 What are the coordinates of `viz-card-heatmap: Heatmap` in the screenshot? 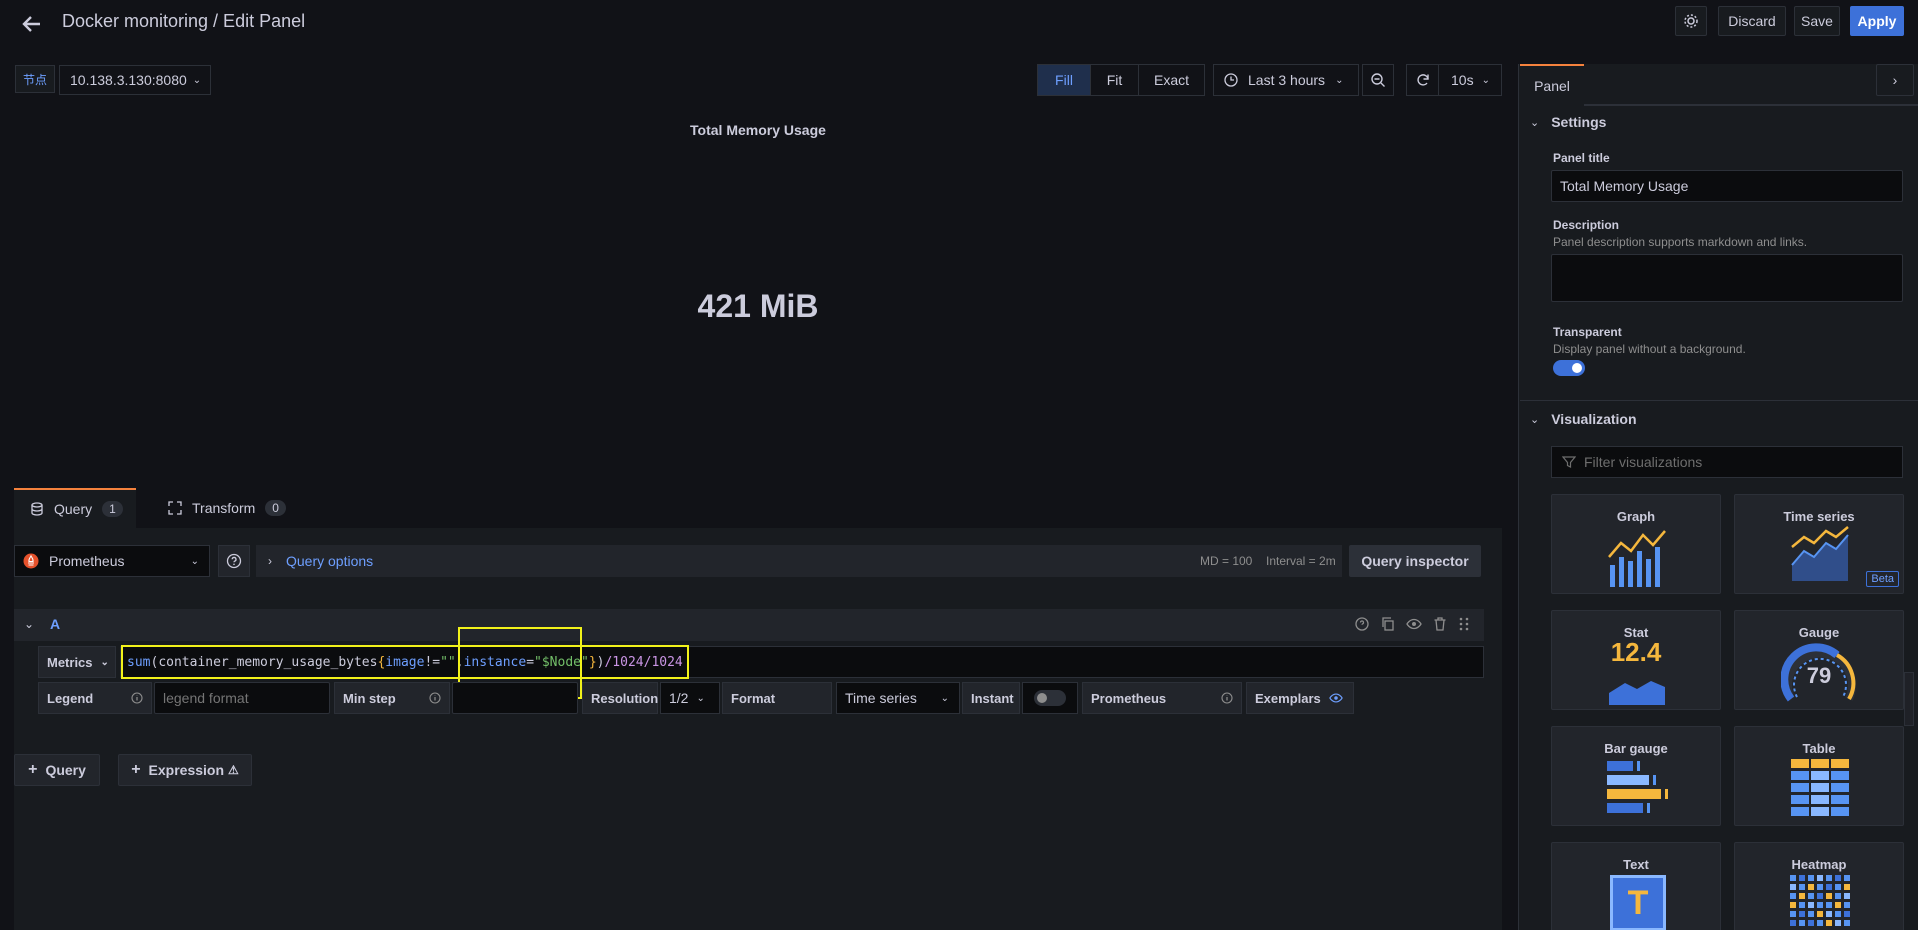 It's located at (1819, 886).